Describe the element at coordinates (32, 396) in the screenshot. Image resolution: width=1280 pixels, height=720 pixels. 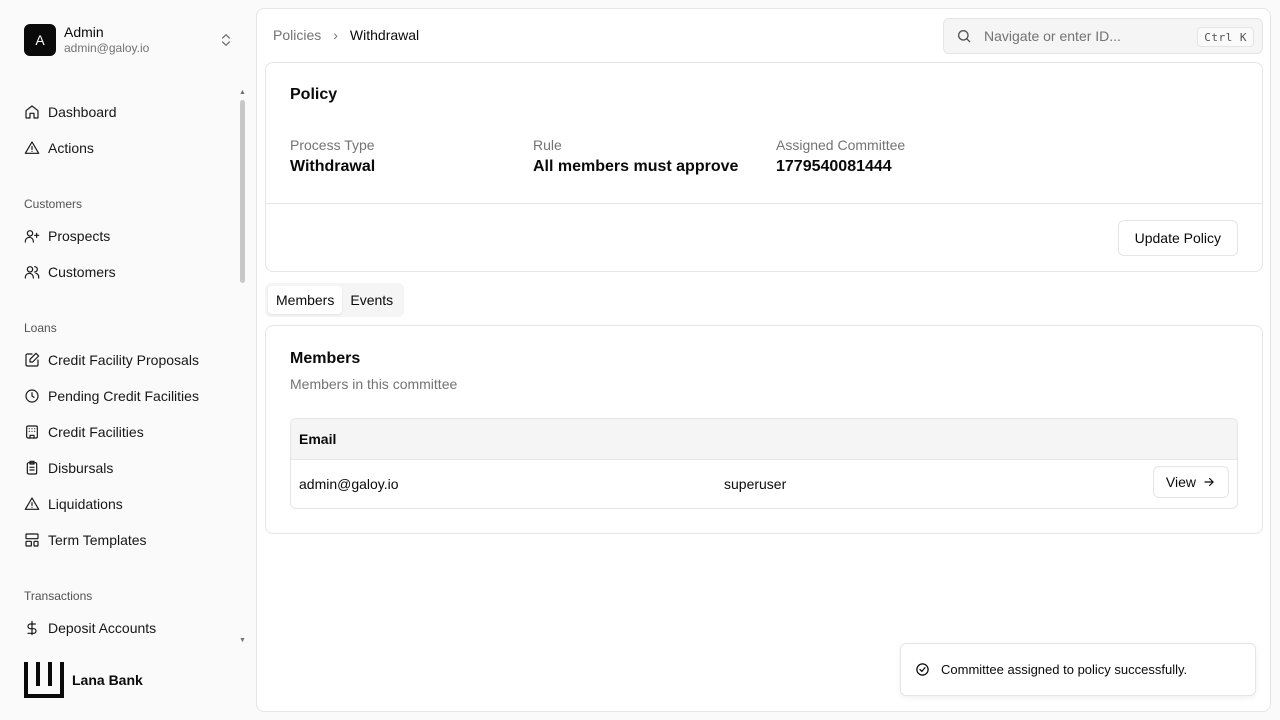
I see `clock-icon` at that location.